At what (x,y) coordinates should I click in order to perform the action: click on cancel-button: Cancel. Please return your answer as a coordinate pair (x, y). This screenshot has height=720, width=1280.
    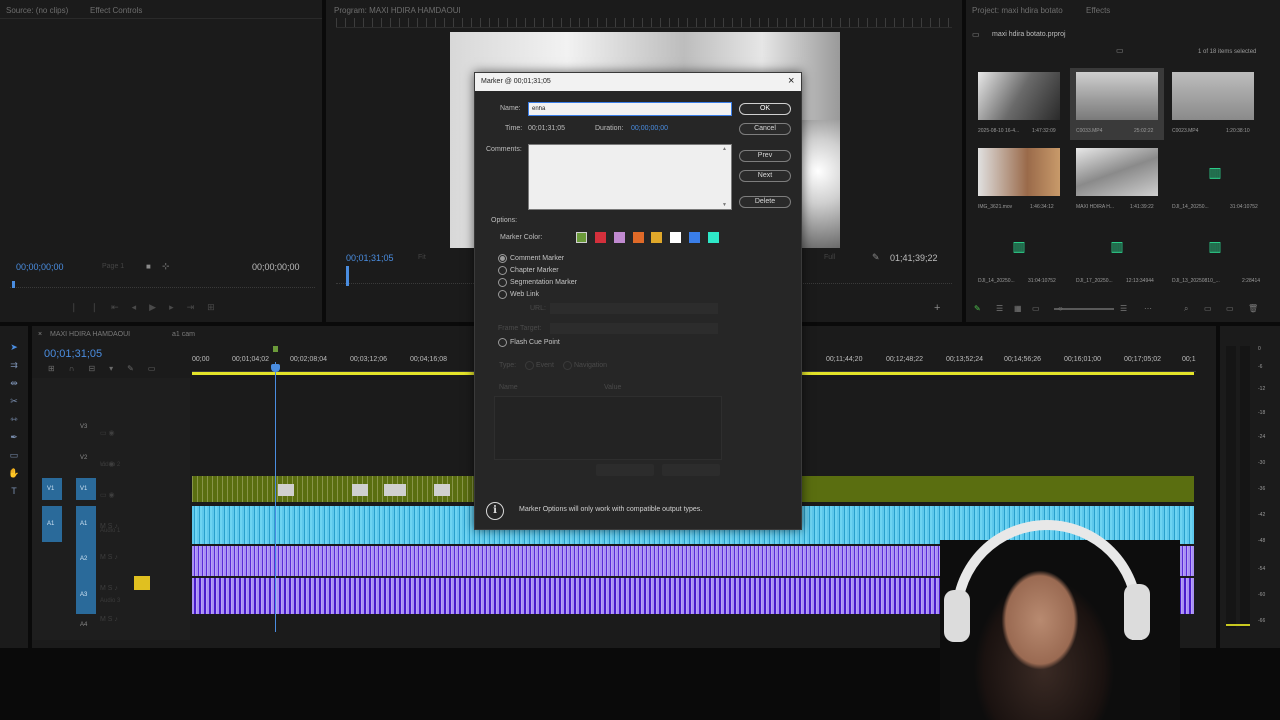
    Looking at the image, I should click on (765, 129).